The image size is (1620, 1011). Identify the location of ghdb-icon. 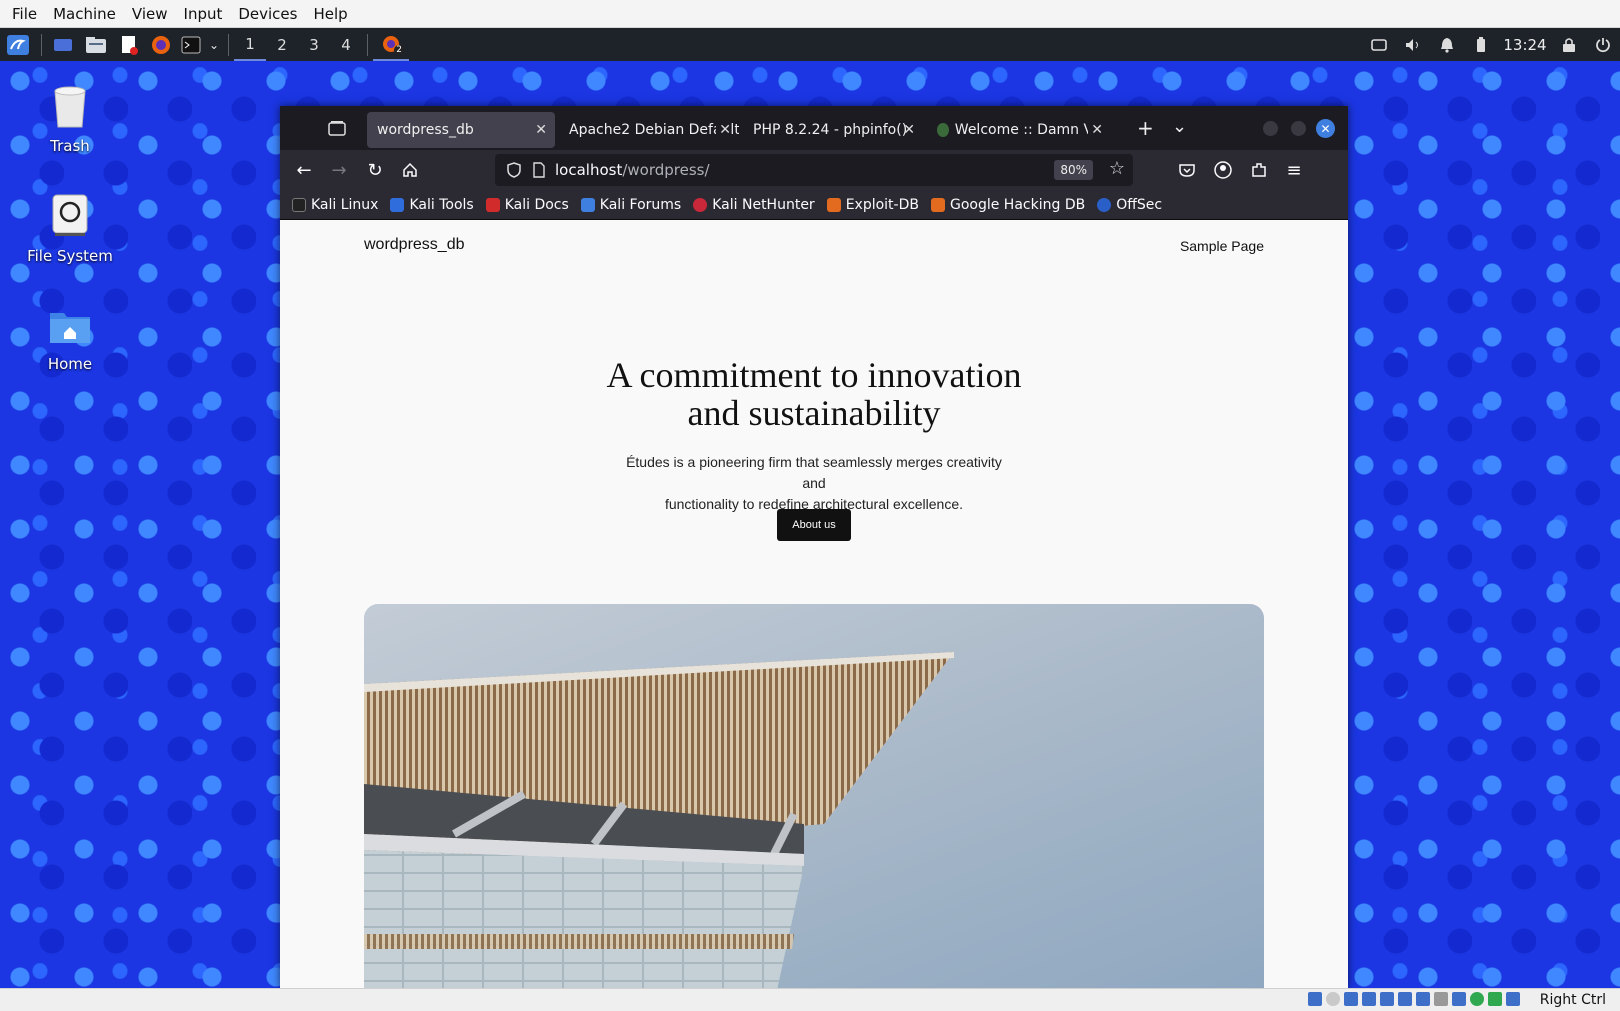
(937, 204).